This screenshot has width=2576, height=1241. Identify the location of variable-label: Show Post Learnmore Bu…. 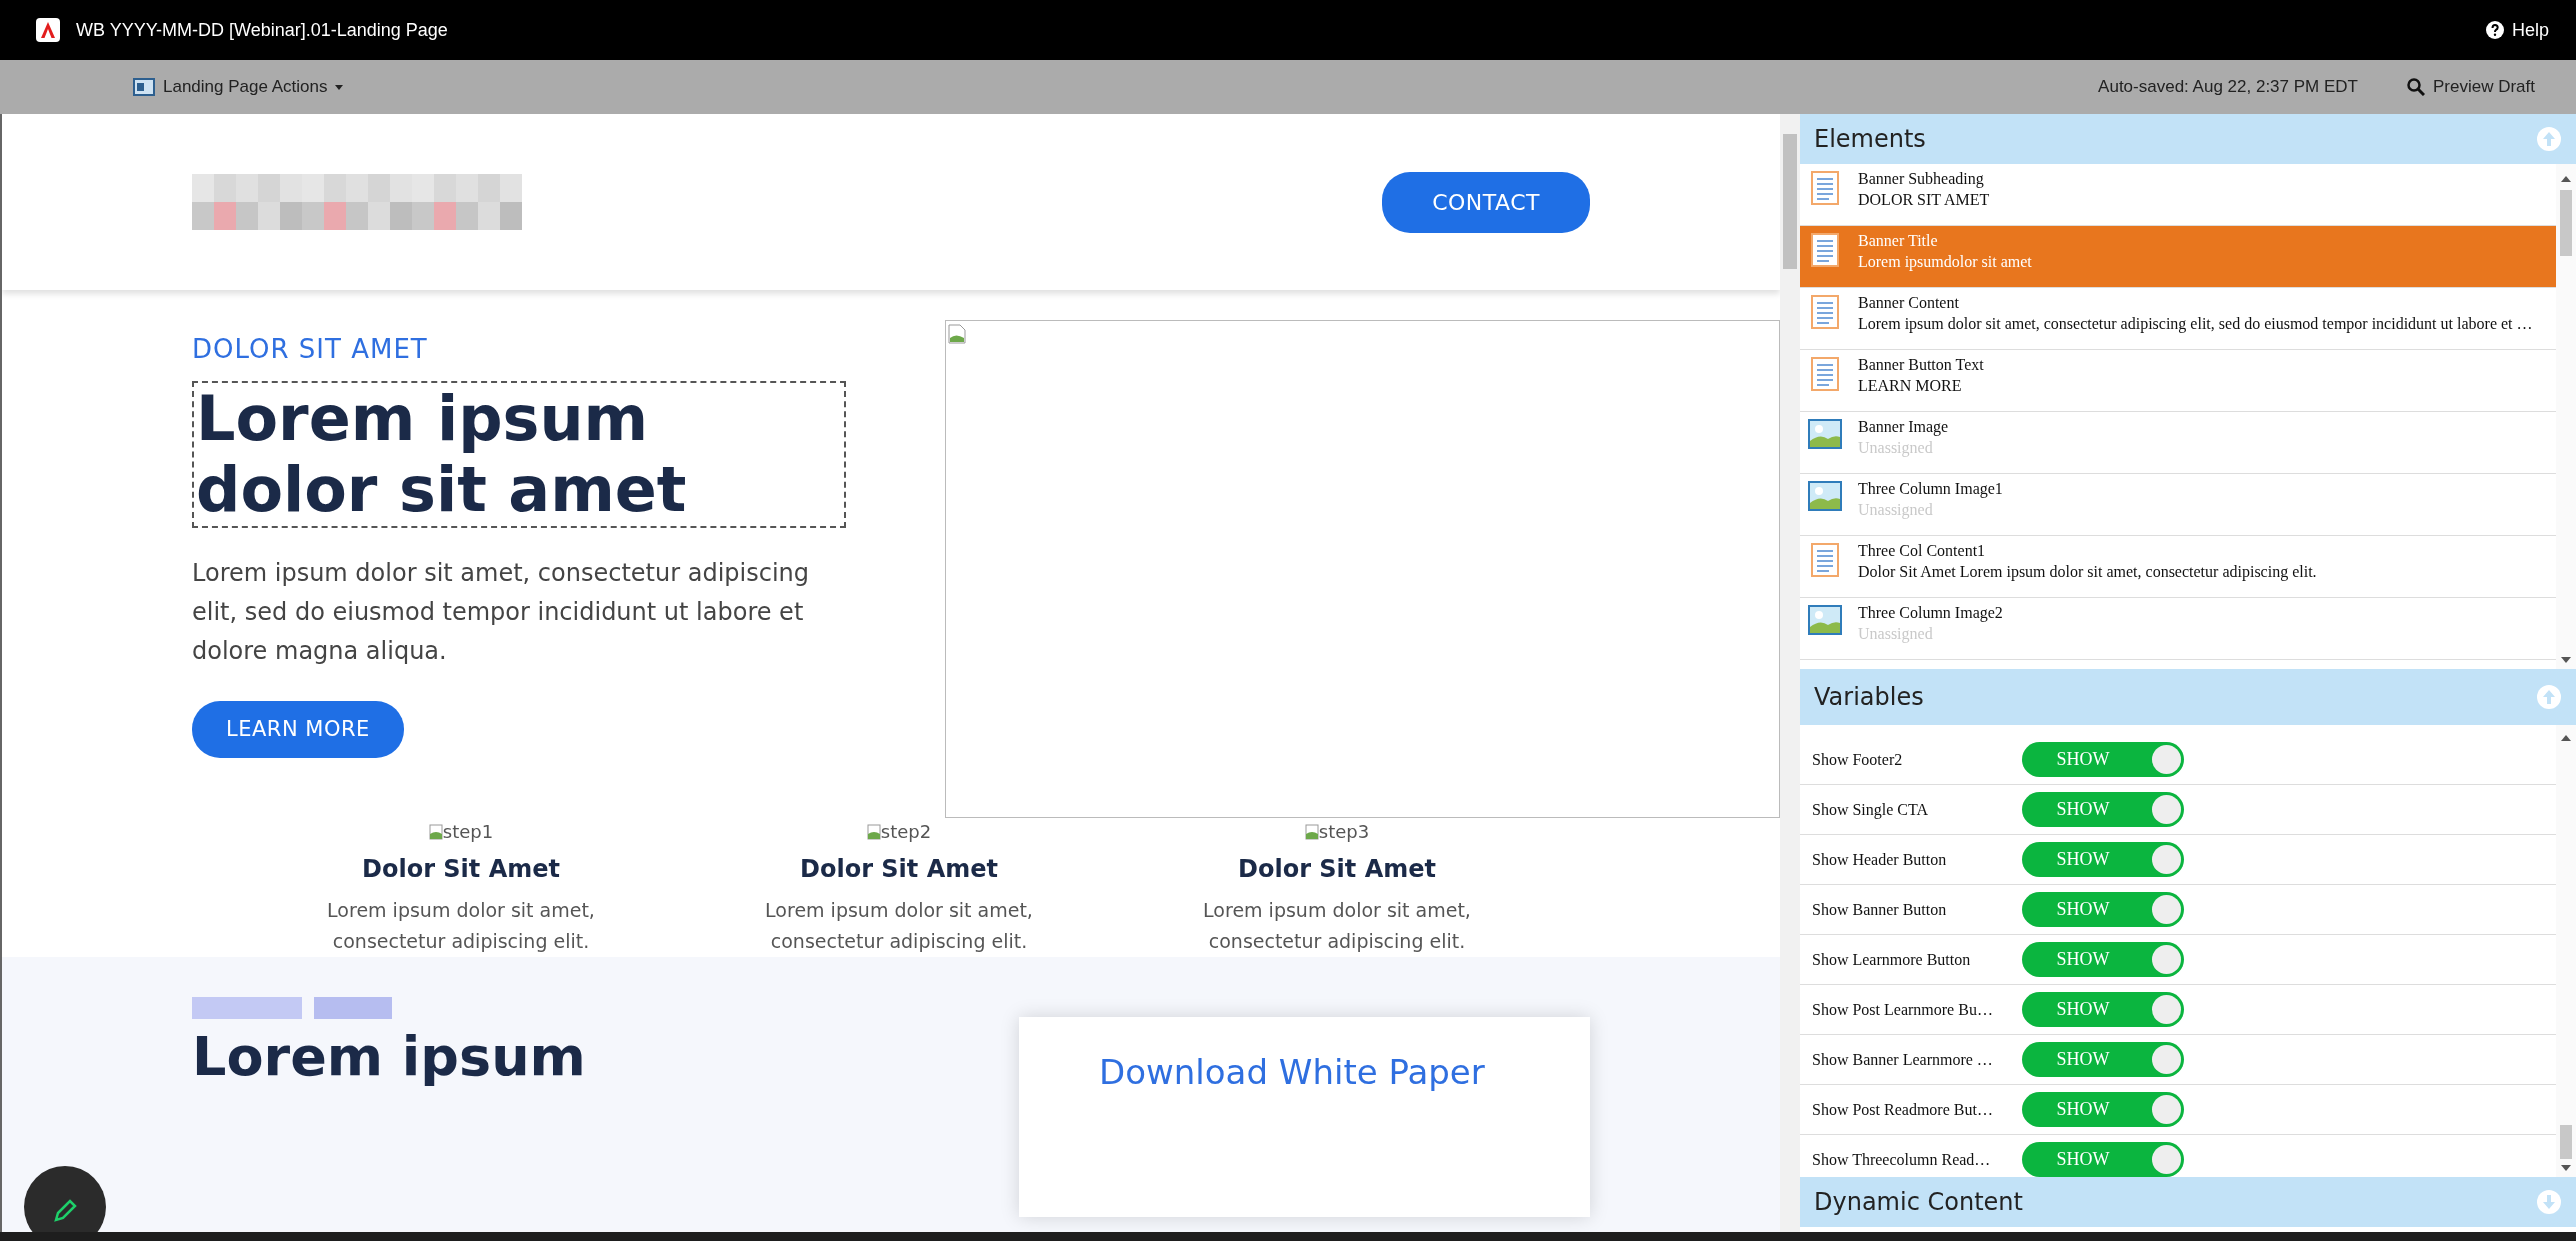
(1903, 1009).